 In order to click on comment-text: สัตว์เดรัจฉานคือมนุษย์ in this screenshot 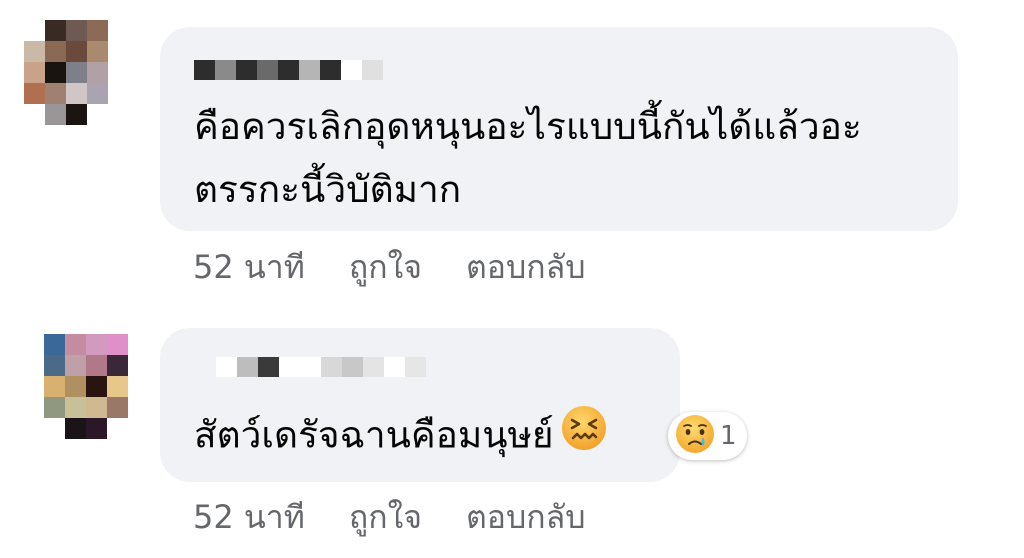, I will do `click(401, 437)`.